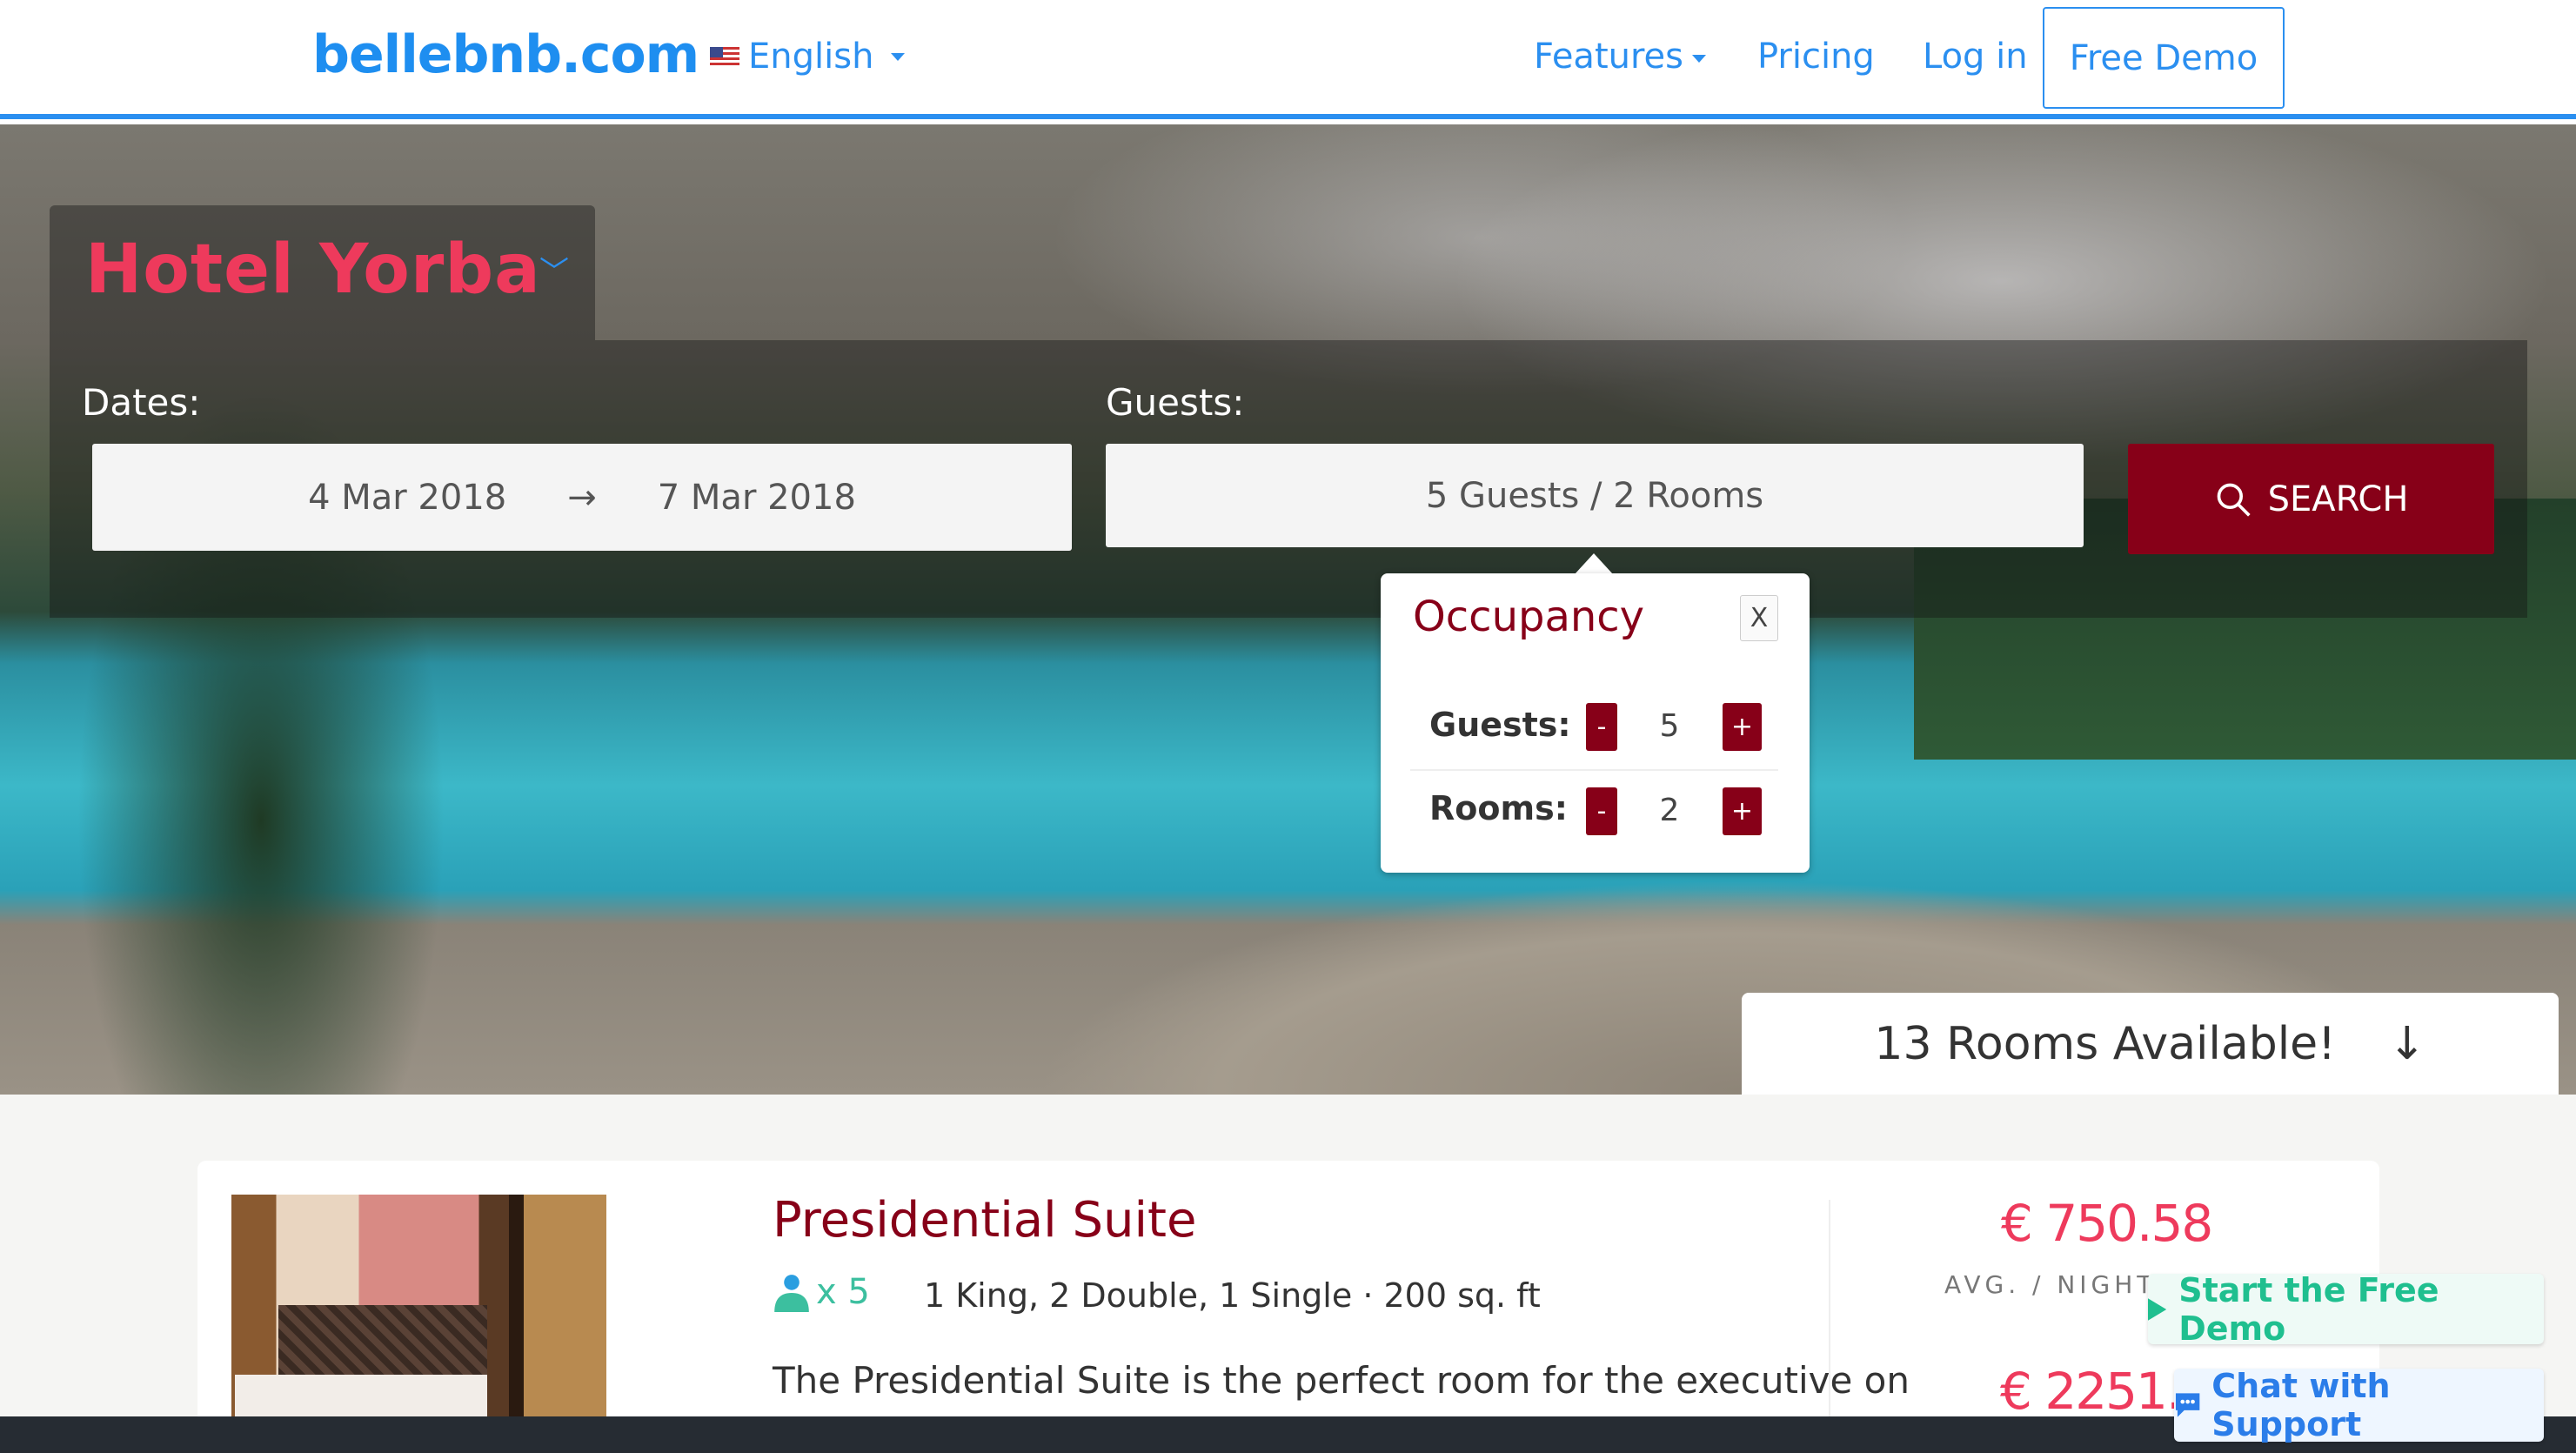 Image resolution: width=2576 pixels, height=1453 pixels. I want to click on avg-night-label: AVG. / NIGHT (, so click(2063, 1284).